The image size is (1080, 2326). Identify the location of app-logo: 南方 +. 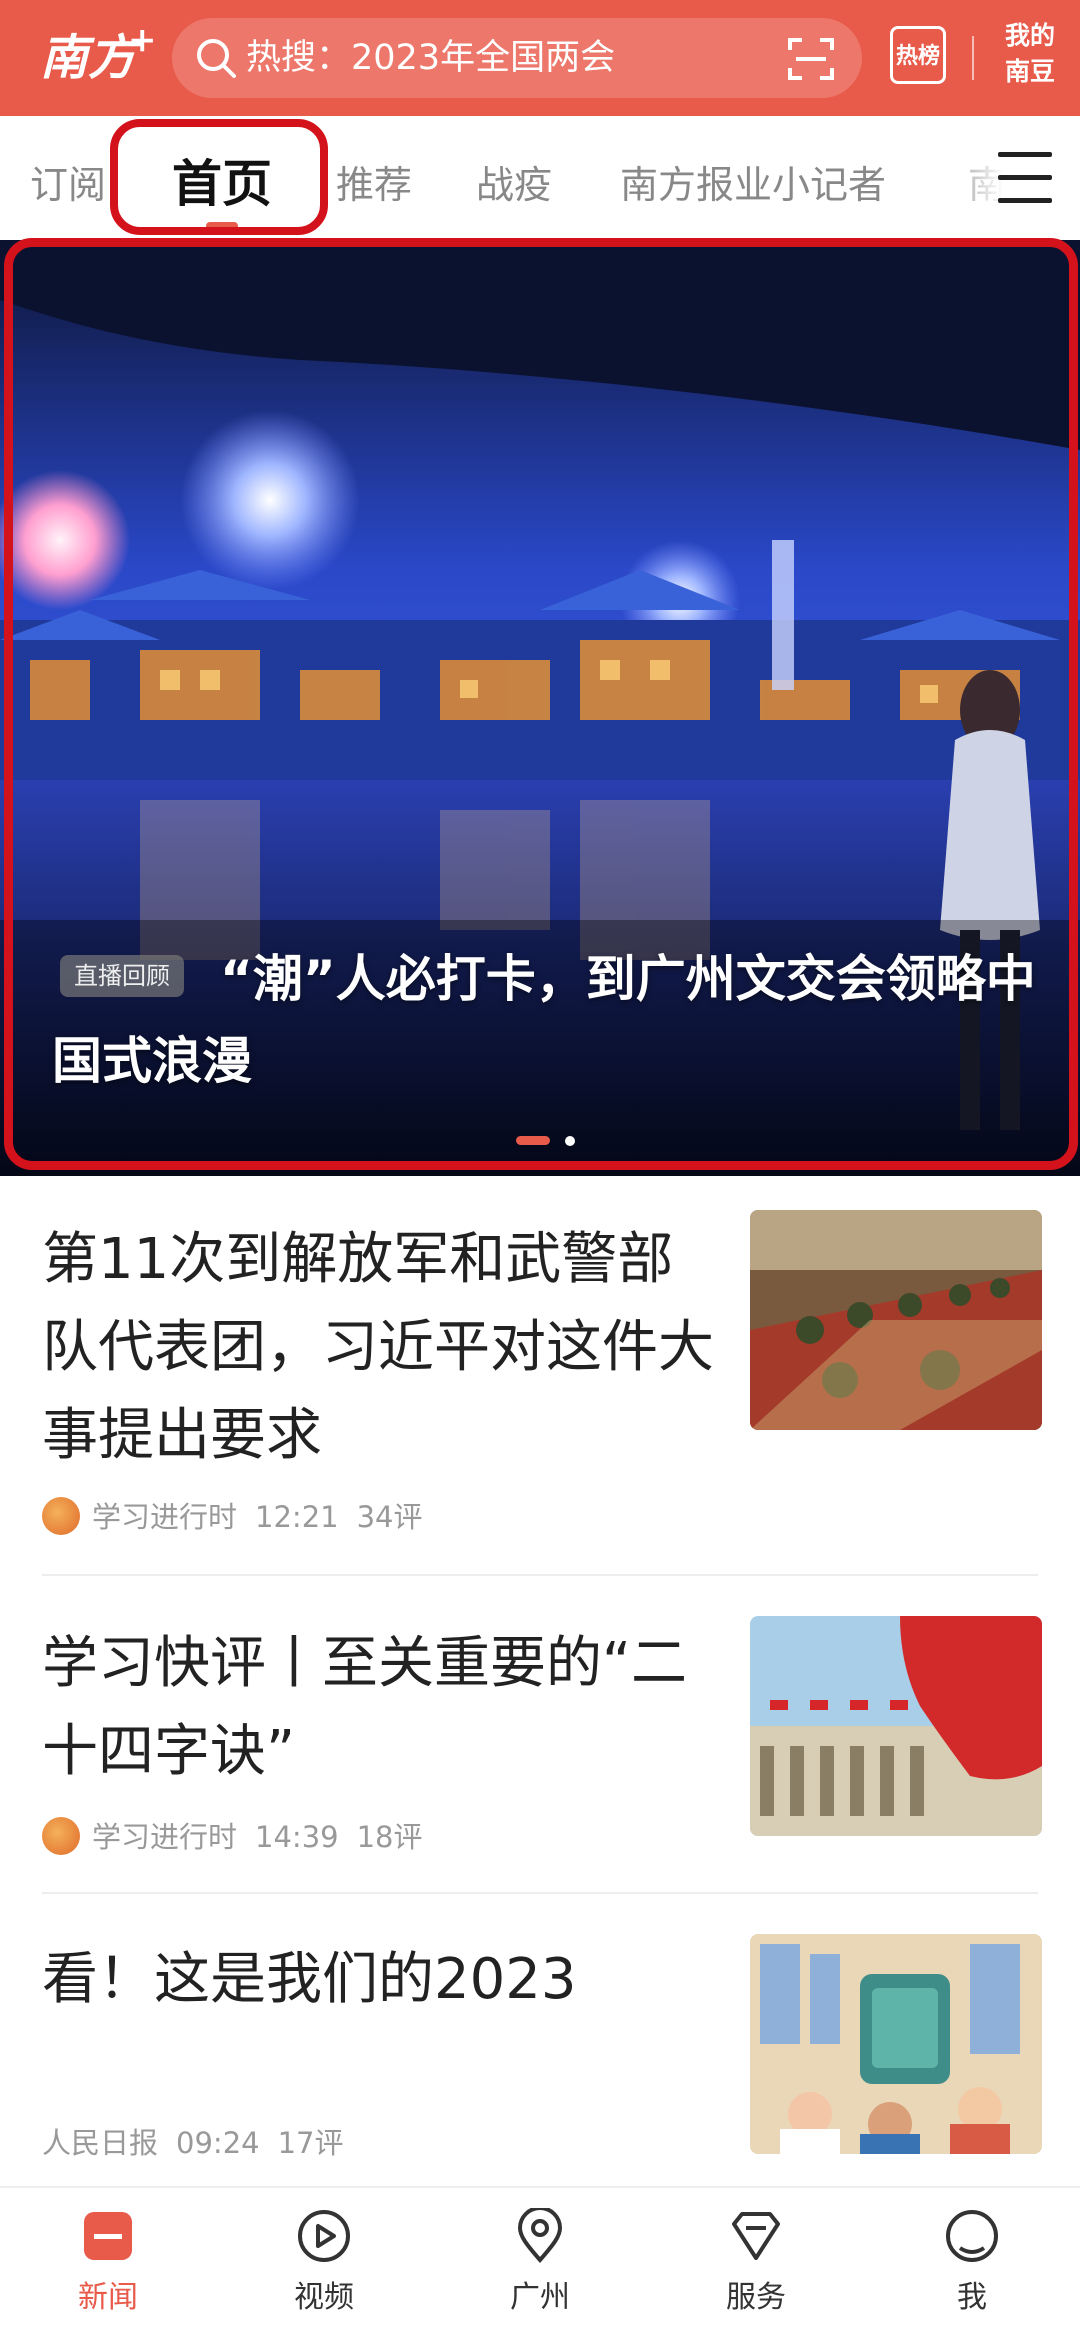
(98, 58).